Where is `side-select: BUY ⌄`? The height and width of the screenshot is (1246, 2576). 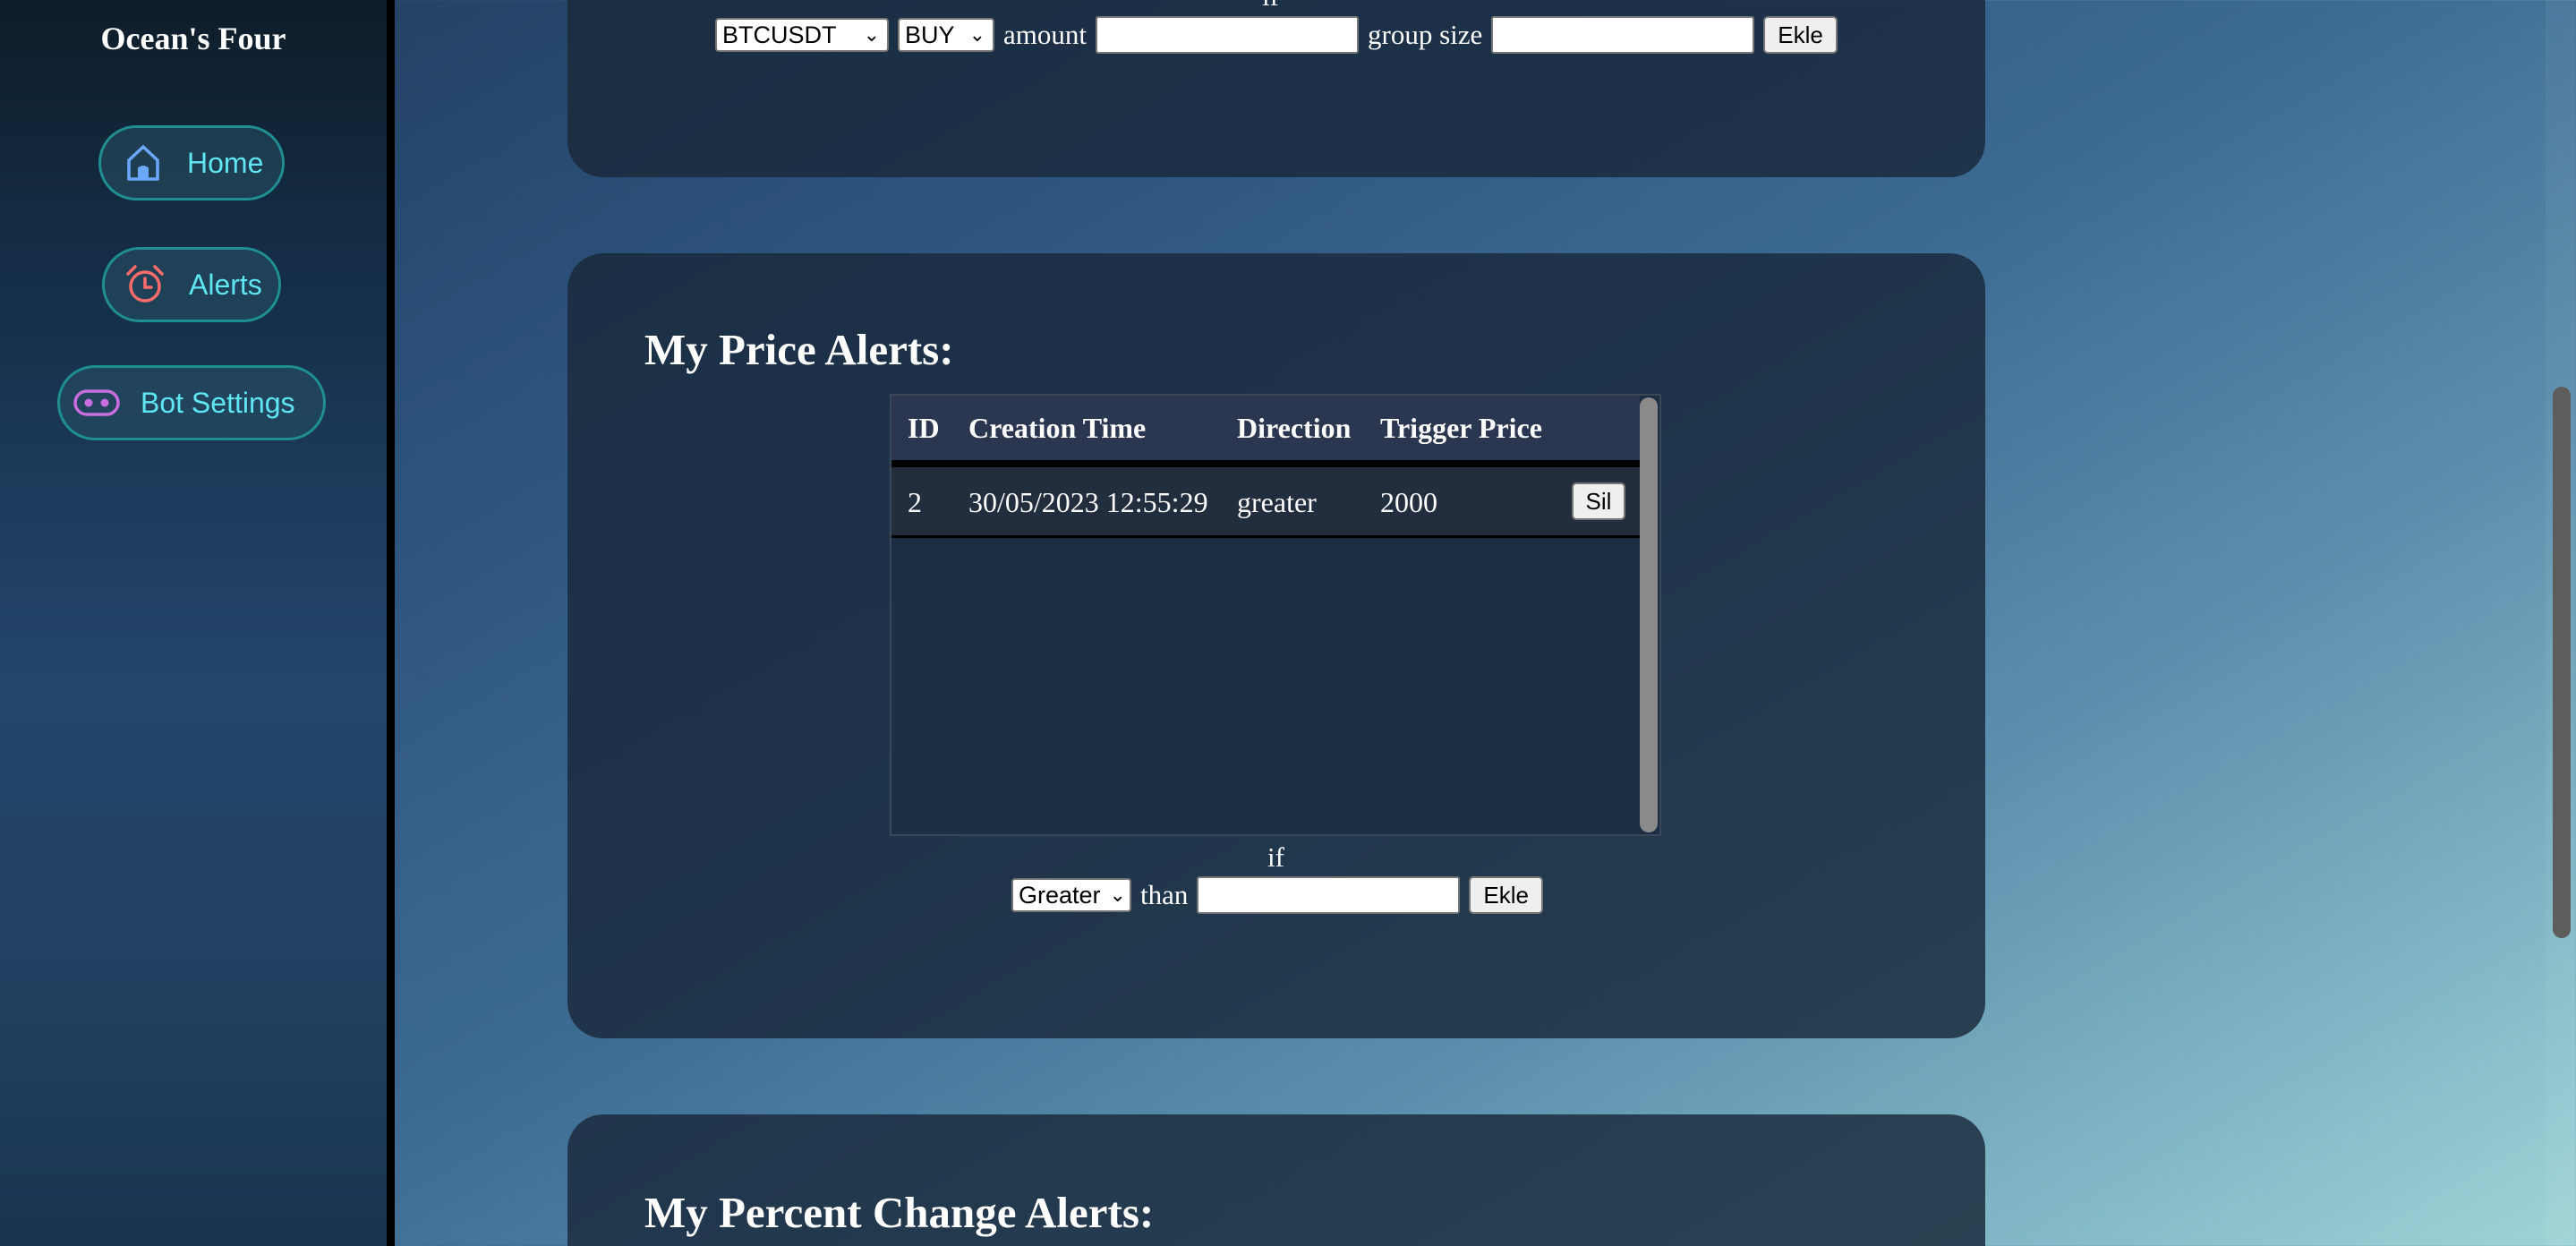 side-select: BUY ⌄ is located at coordinates (946, 35).